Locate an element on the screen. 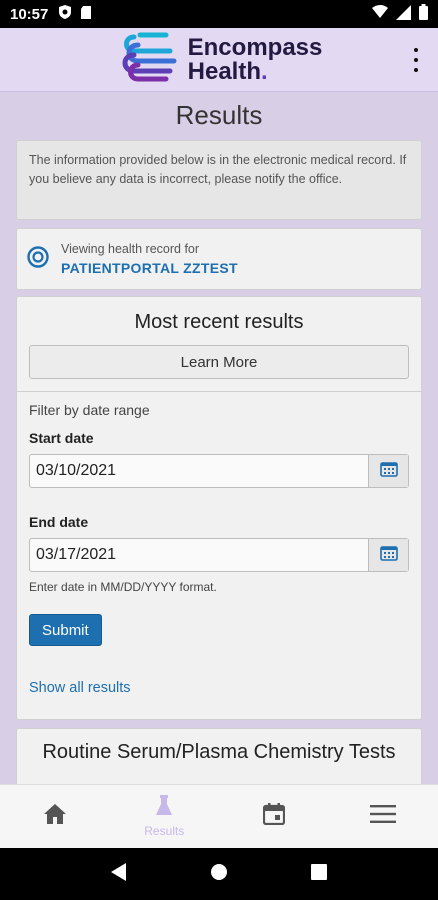 This screenshot has height=900, width=438. sd-card-icon is located at coordinates (86, 14).